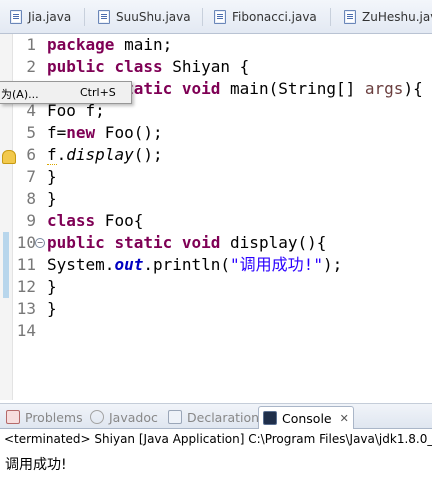  I want to click on code-token: Foo();, so click(129, 132).